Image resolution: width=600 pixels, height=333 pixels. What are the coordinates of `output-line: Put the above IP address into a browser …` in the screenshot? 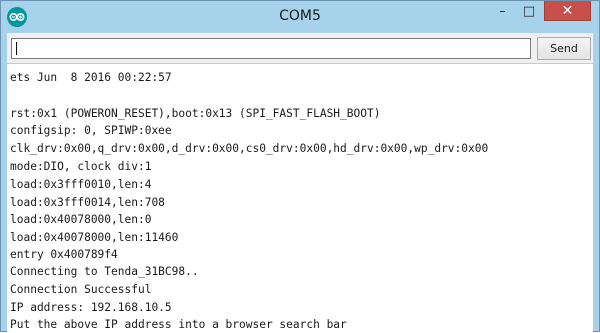 It's located at (178, 324).